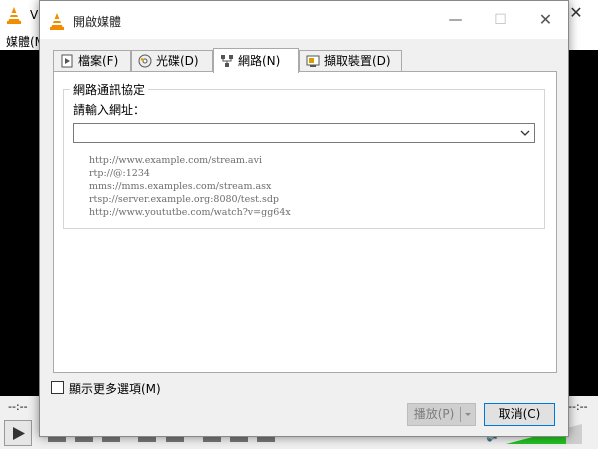 The image size is (598, 449). I want to click on tab-strip: 檔案(F) 光碟(D) 網路(N) 擷取裝置(D), so click(305, 60).